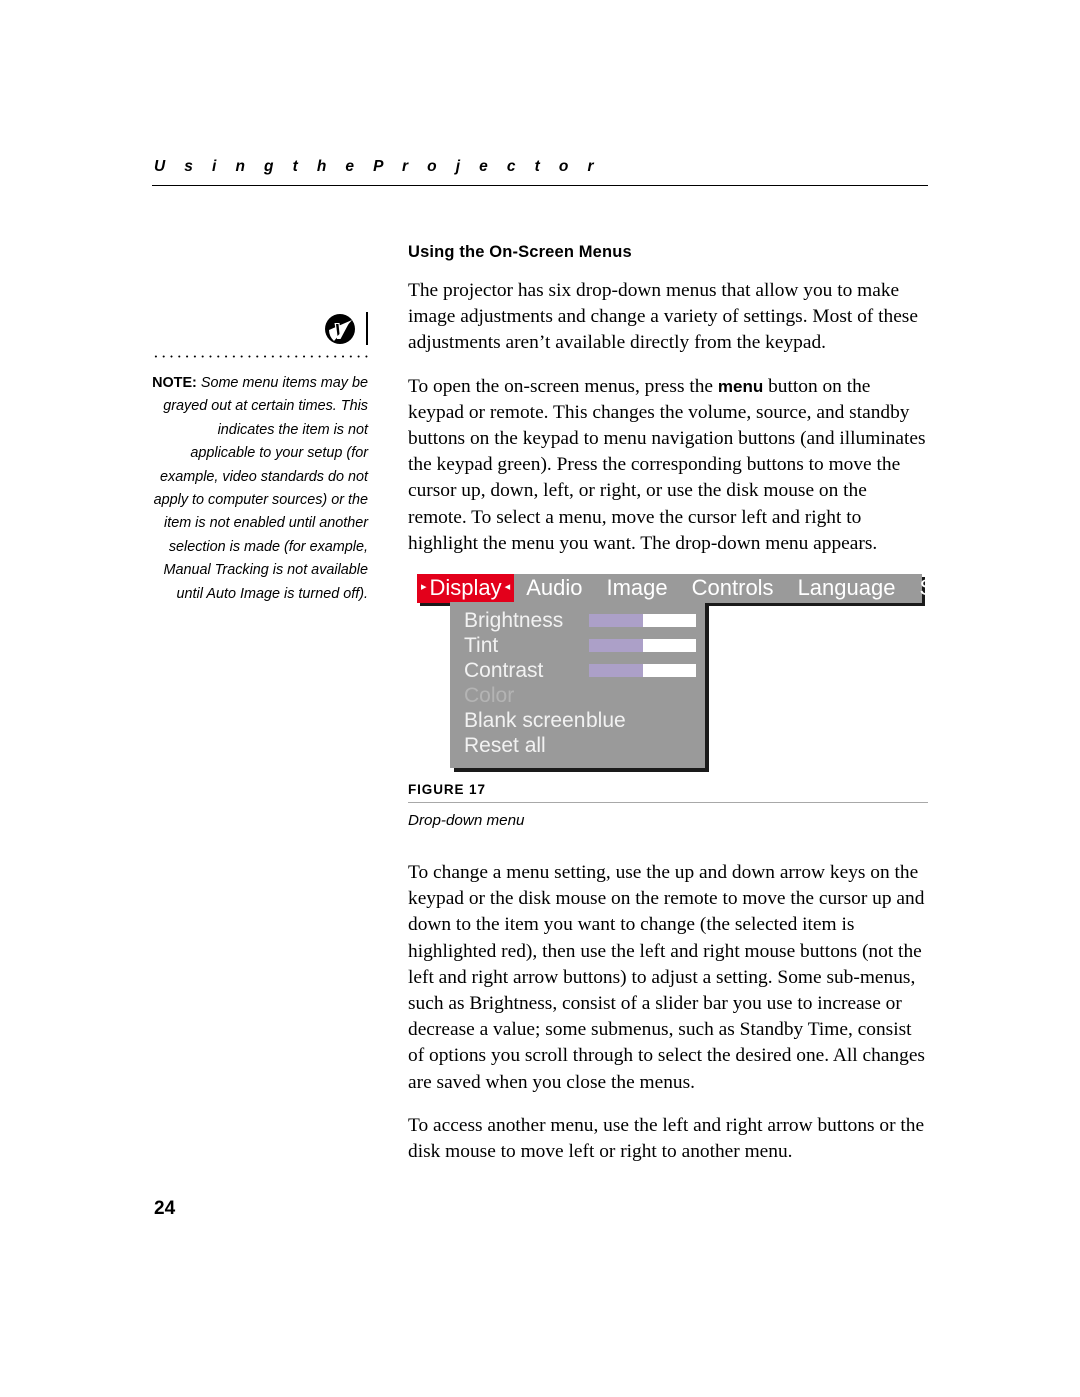 This screenshot has height=1397, width=1080. I want to click on paragraph-2-part-a: To open the on-screen menus, press the, so click(563, 386).